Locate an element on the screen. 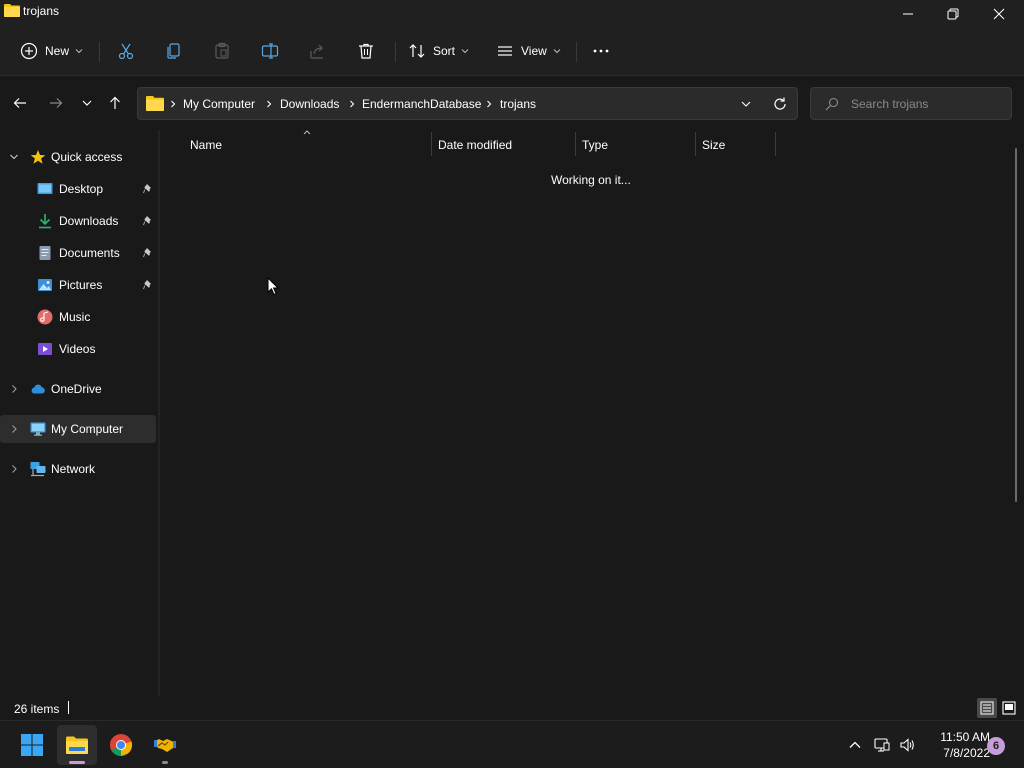 The width and height of the screenshot is (1024, 768). sidebar-item-documents: Documents is located at coordinates (78, 253).